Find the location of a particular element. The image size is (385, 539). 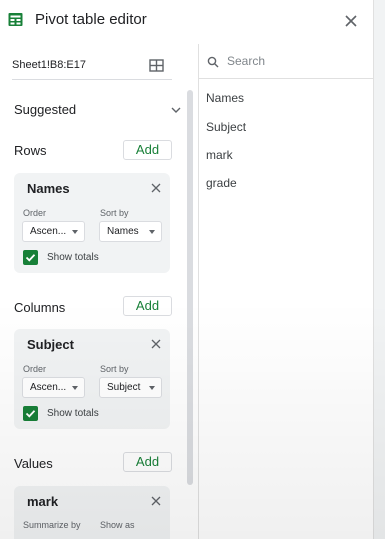

editor-title: Pivot table editor is located at coordinates (91, 19).